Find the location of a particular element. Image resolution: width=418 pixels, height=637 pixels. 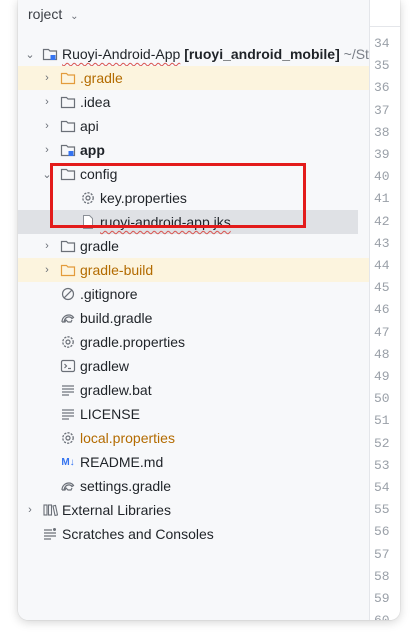

tree-row-external-libraries: › External Libraries is located at coordinates (194, 510).